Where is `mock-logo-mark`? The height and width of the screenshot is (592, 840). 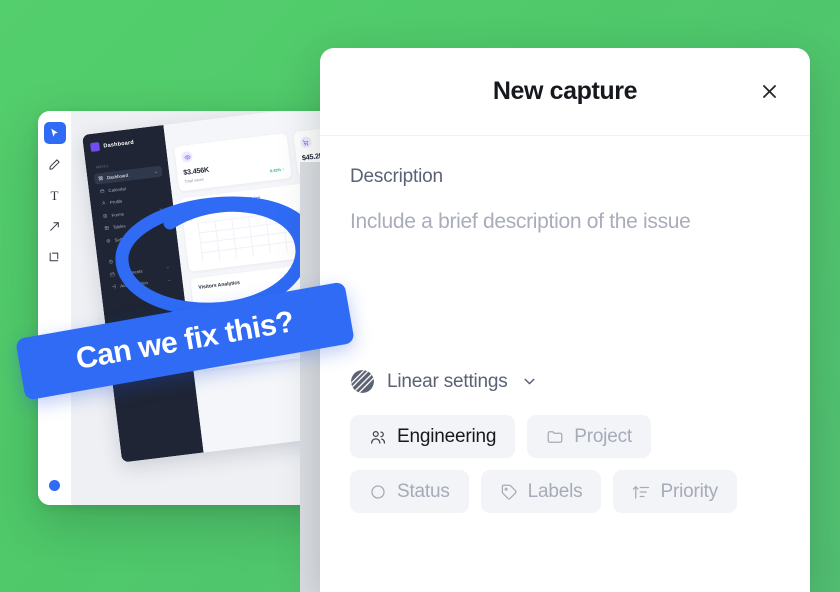
mock-logo-mark is located at coordinates (95, 147).